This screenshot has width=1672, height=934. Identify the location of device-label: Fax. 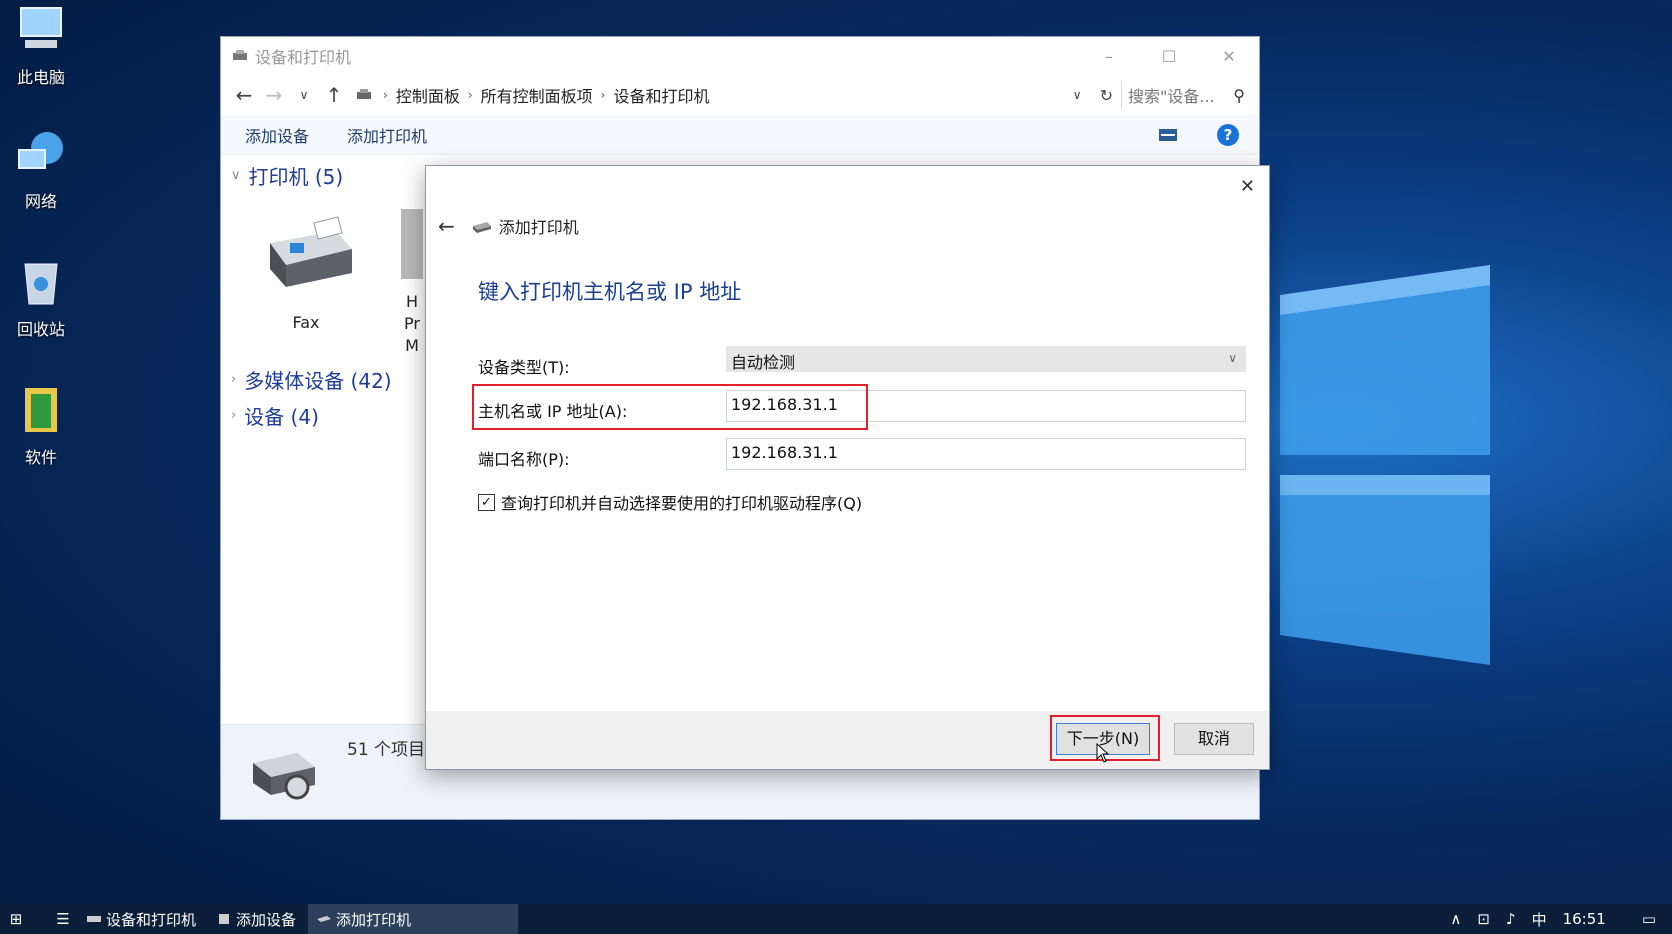
(306, 322).